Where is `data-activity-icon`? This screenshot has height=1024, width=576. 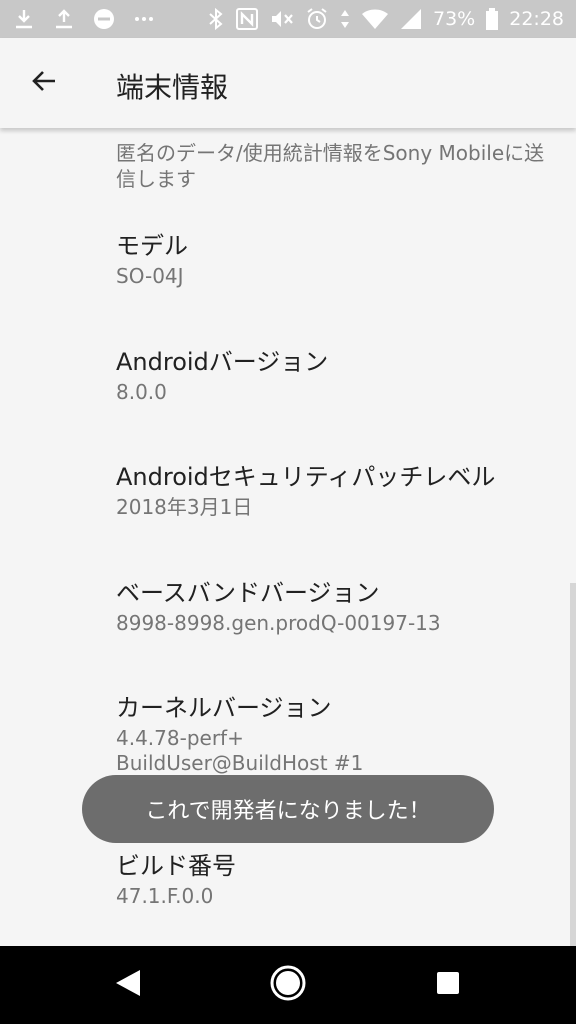 data-activity-icon is located at coordinates (345, 19).